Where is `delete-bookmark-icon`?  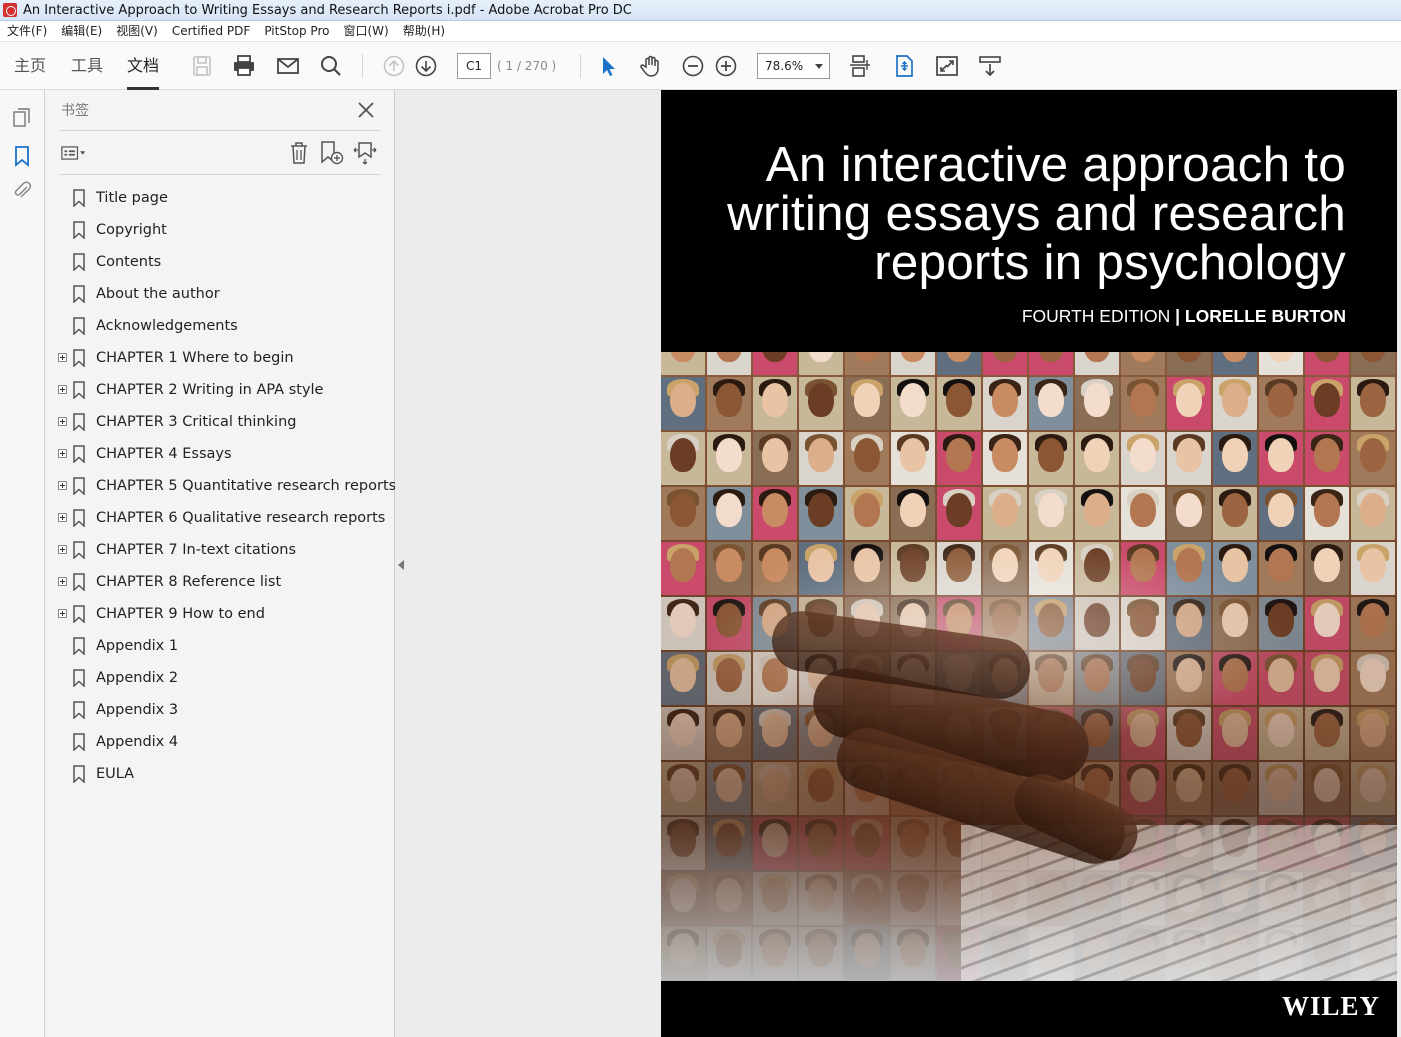
delete-bookmark-icon is located at coordinates (299, 153).